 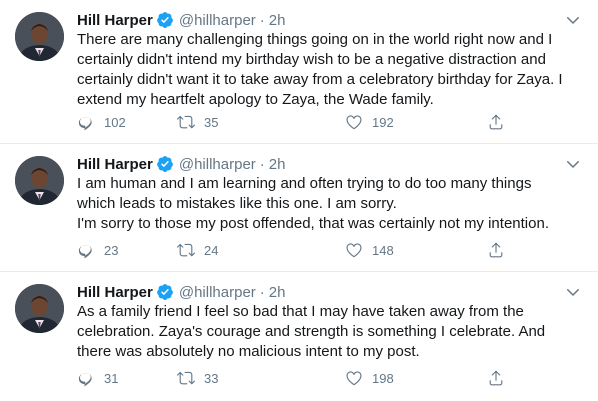 What do you see at coordinates (383, 122) in the screenshot?
I see `like-count: 192` at bounding box center [383, 122].